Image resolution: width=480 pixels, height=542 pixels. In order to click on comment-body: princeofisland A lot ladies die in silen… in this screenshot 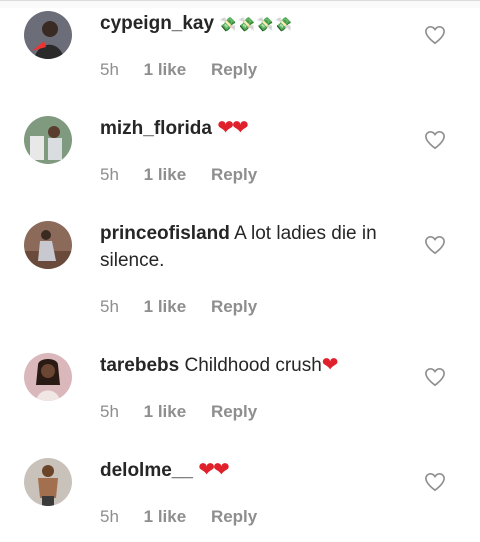, I will do `click(255, 247)`.